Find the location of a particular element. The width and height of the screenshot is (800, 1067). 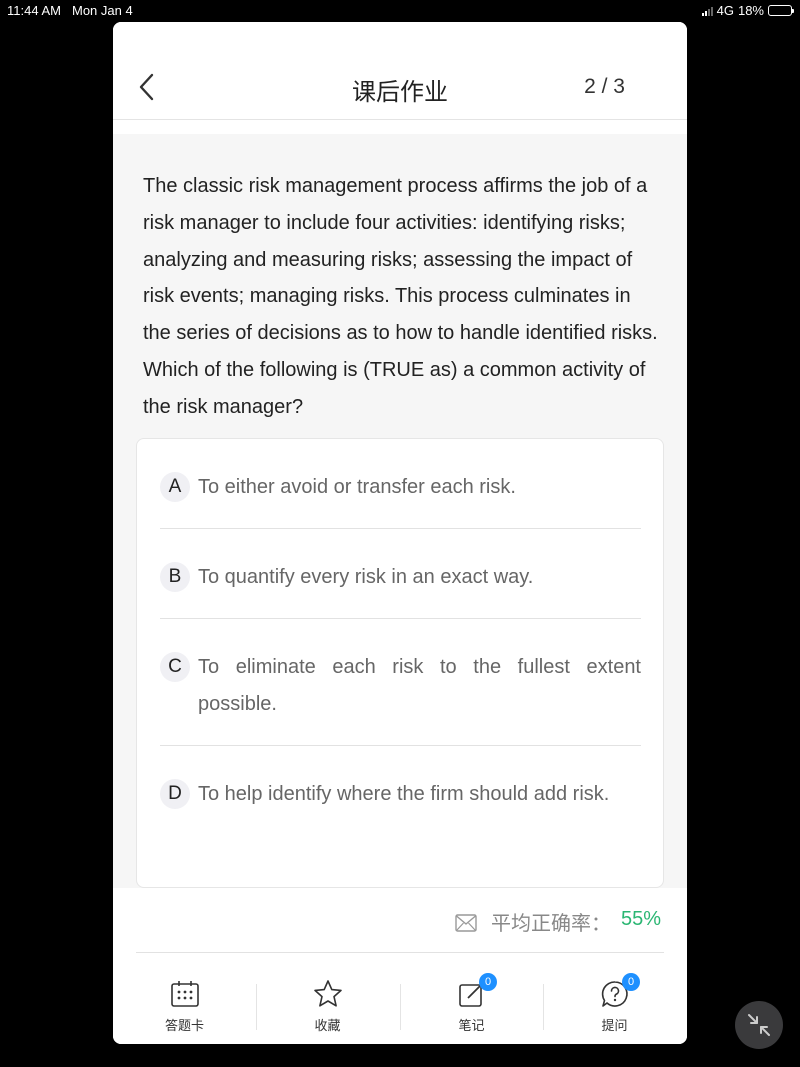

battery-percent: 18% is located at coordinates (750, 10).